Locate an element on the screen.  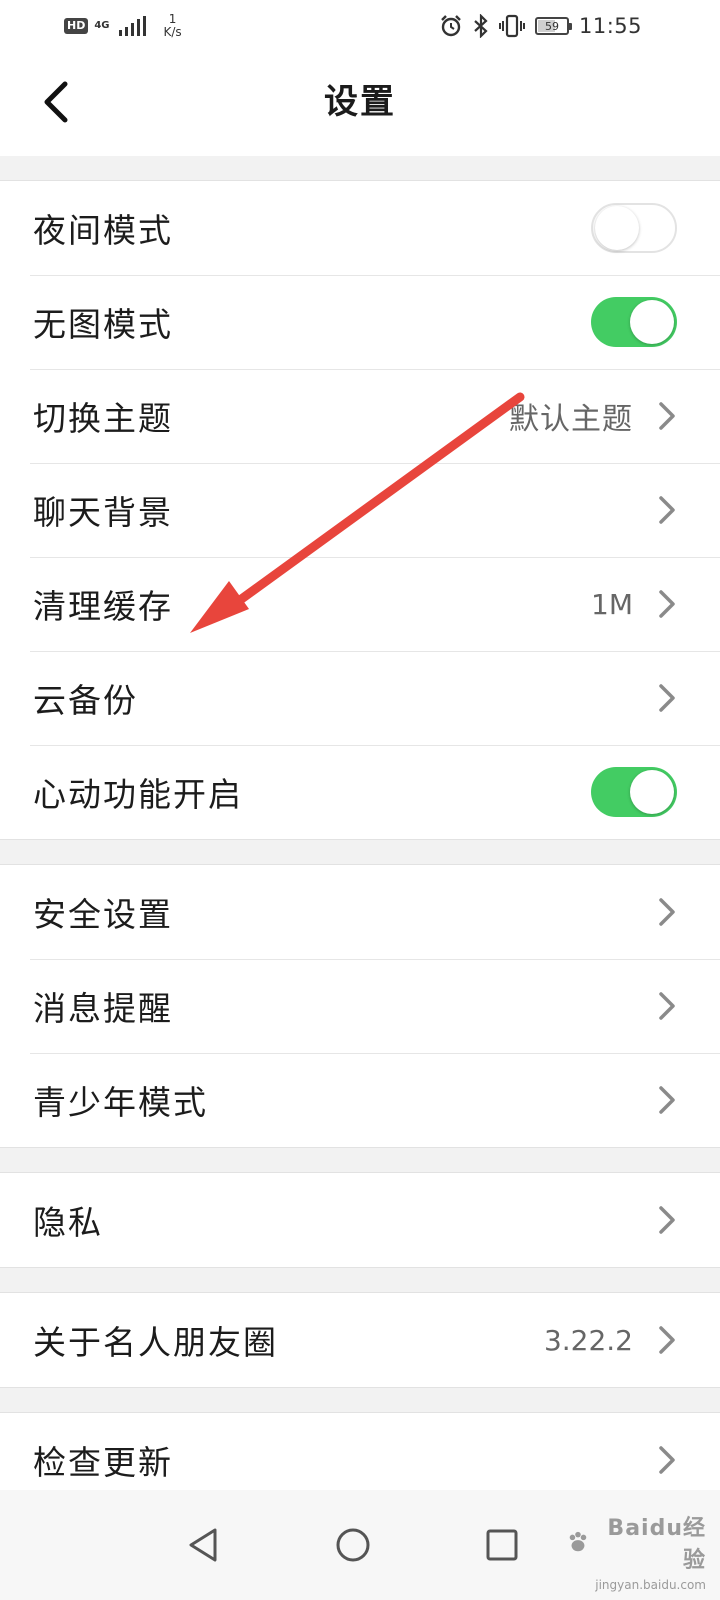
settings-row-label: 云备份 is located at coordinates (85, 700).